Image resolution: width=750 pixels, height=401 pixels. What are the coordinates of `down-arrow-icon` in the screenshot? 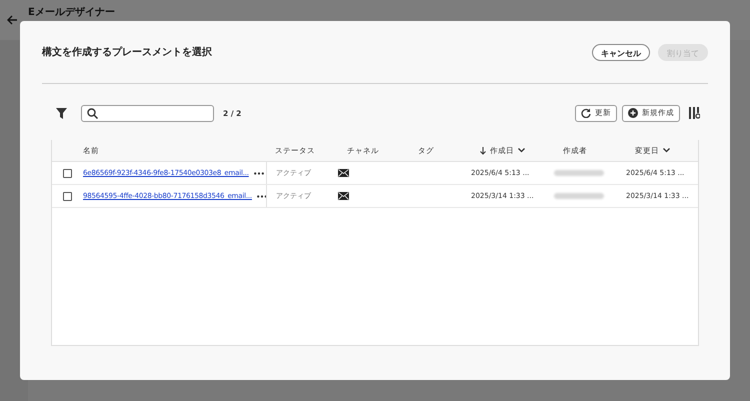 It's located at (483, 150).